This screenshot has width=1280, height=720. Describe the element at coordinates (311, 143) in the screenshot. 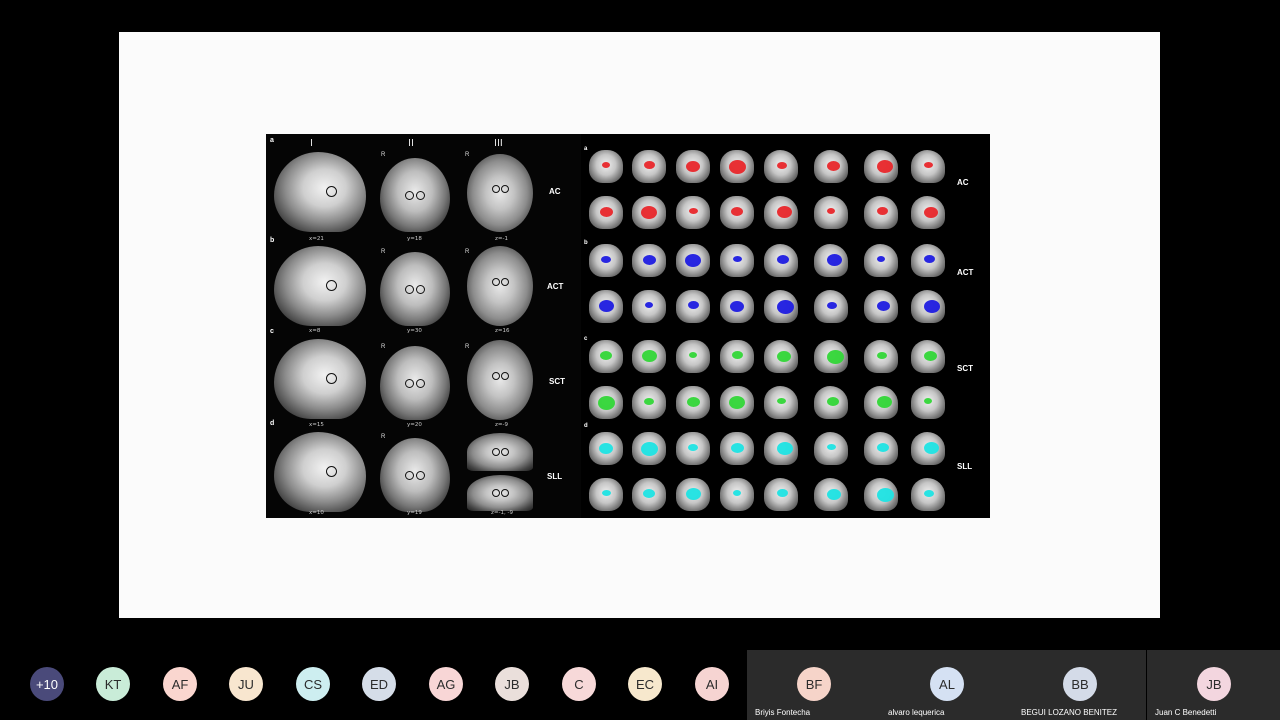

I see `column-header-i: I` at that location.